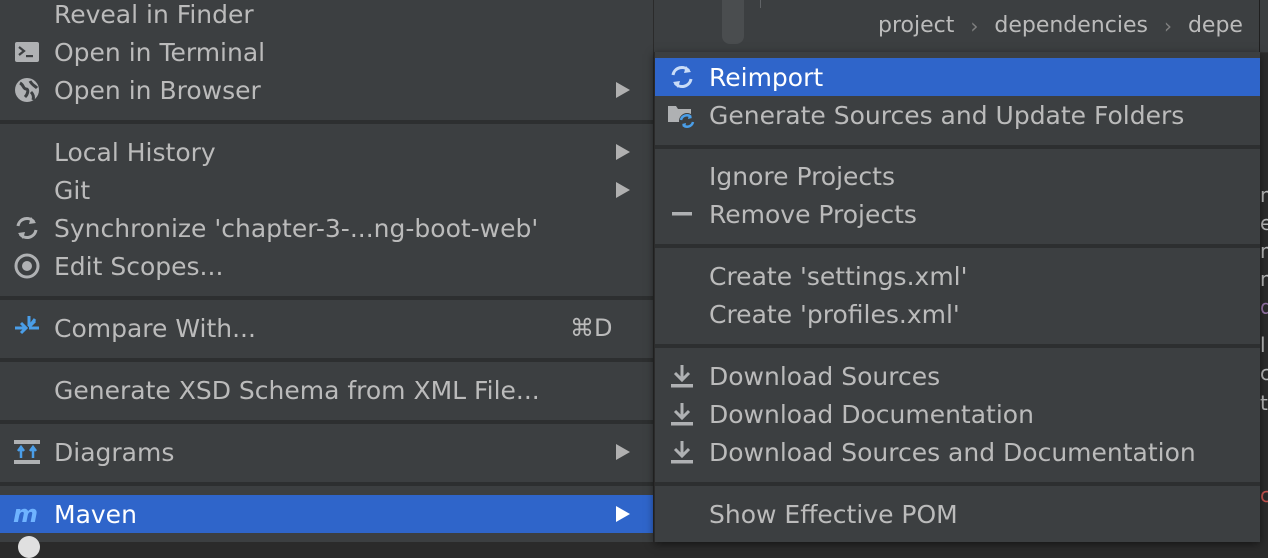 The width and height of the screenshot is (1268, 558). I want to click on menu-item-label: Remove Projects, so click(813, 214).